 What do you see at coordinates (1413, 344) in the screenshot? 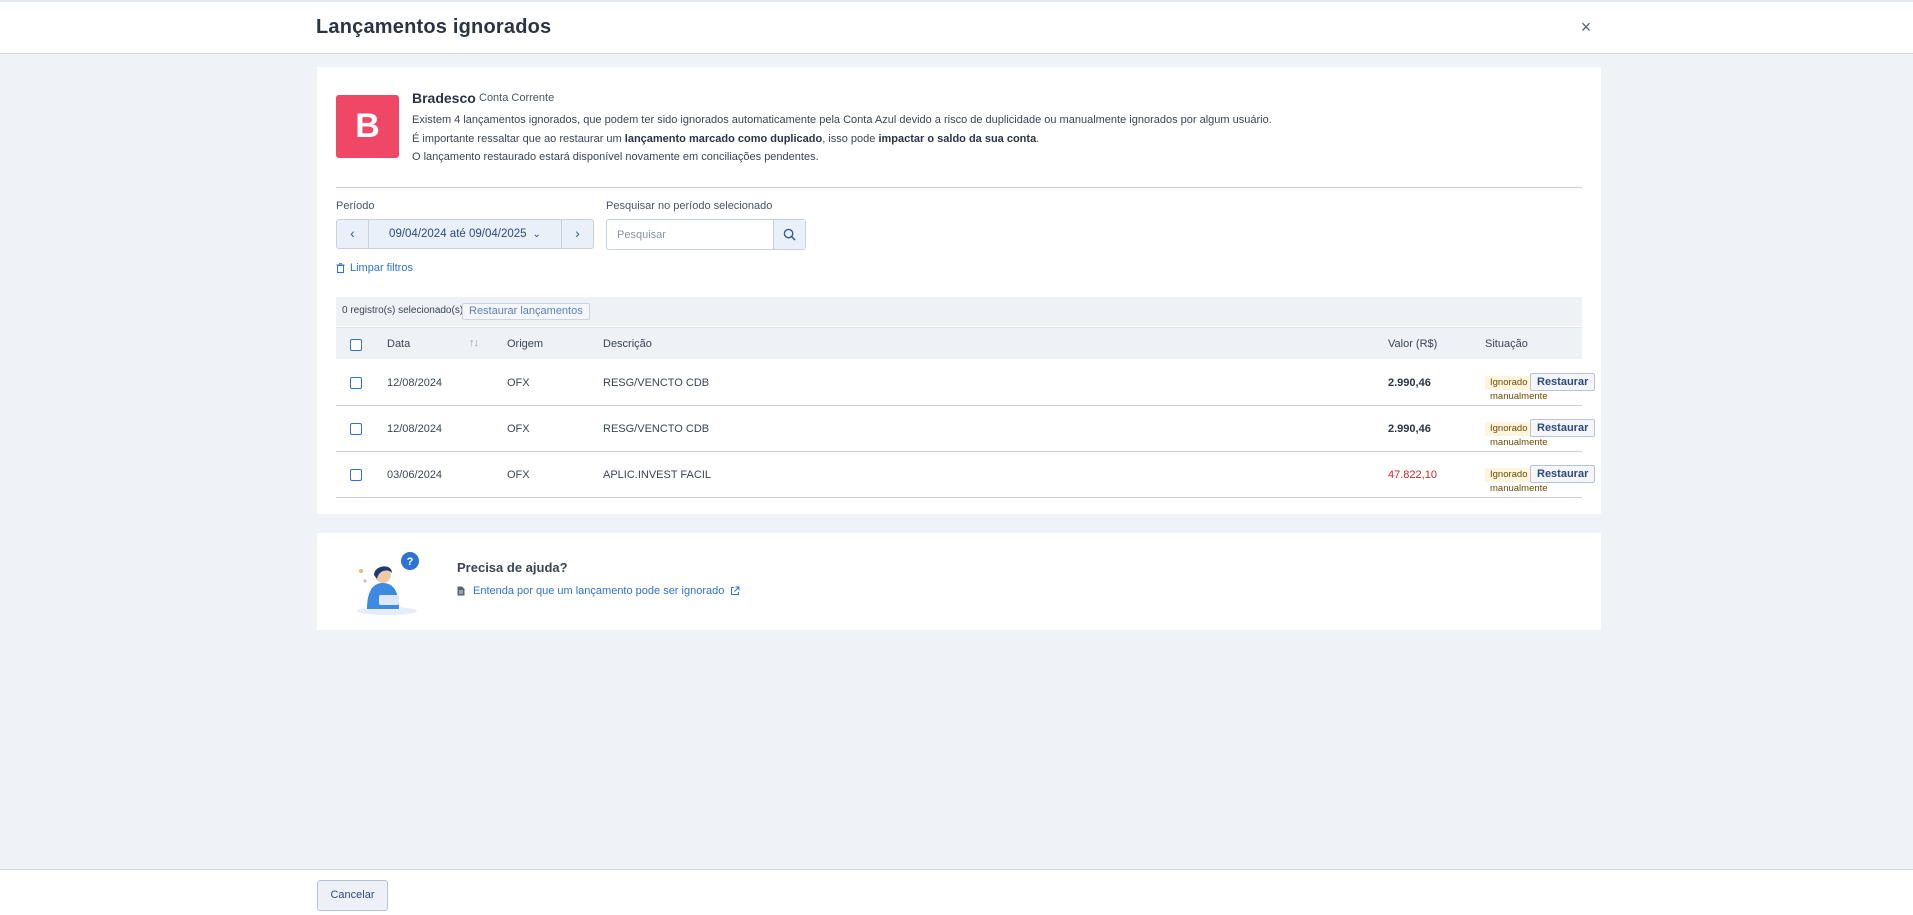
I see `column-value: Valor (R$)` at bounding box center [1413, 344].